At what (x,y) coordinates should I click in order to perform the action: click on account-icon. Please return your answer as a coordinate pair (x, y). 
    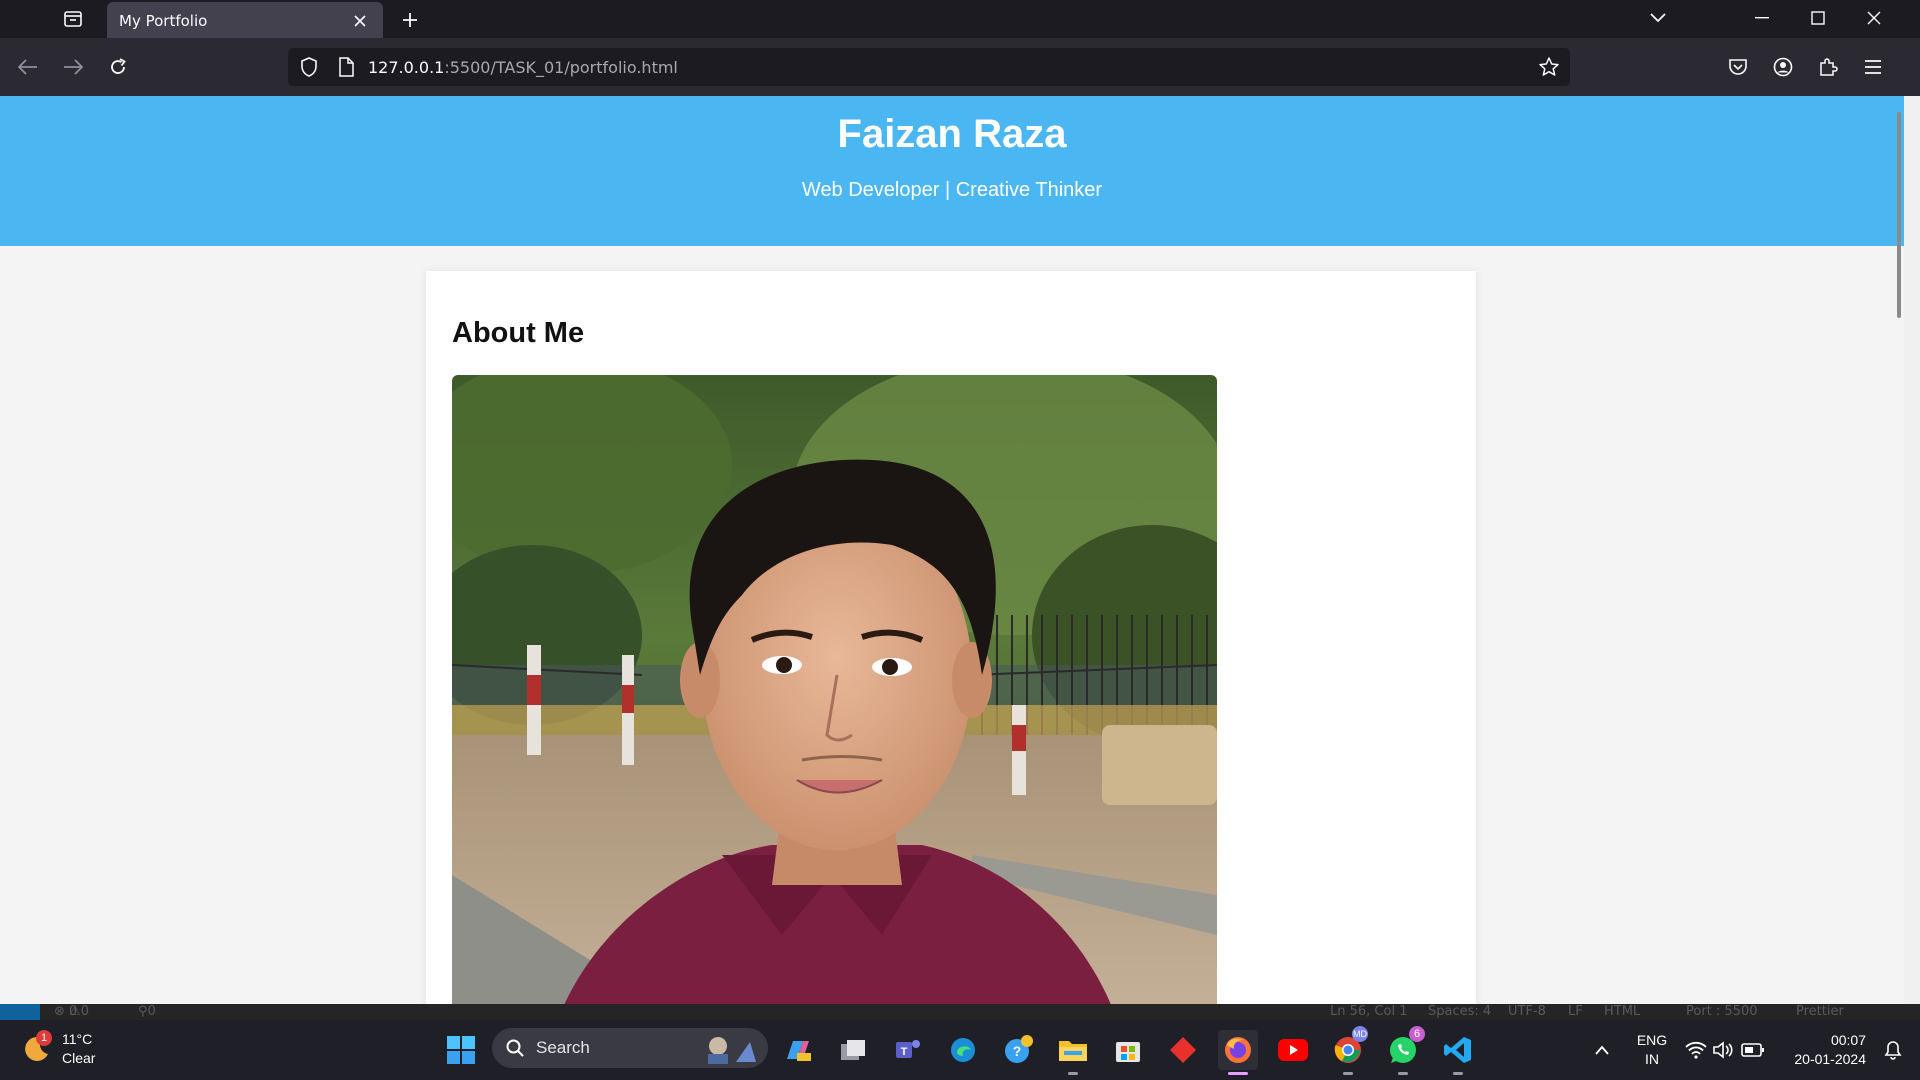
    Looking at the image, I should click on (1783, 67).